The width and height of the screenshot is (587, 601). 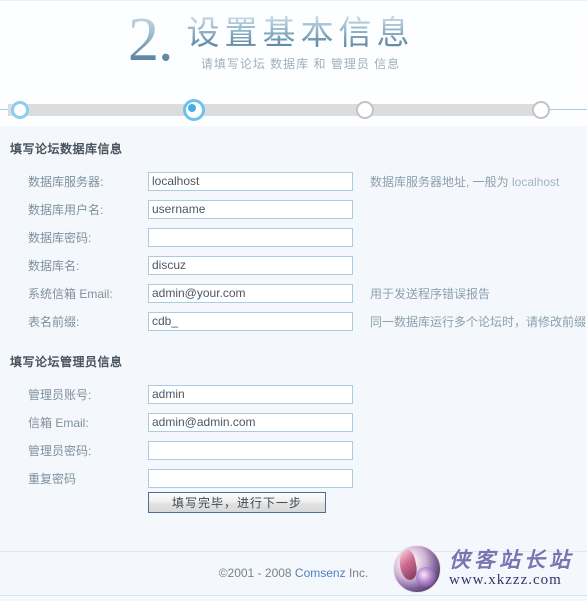 What do you see at coordinates (505, 580) in the screenshot?
I see `watermark-url: www.xkzzz.com` at bounding box center [505, 580].